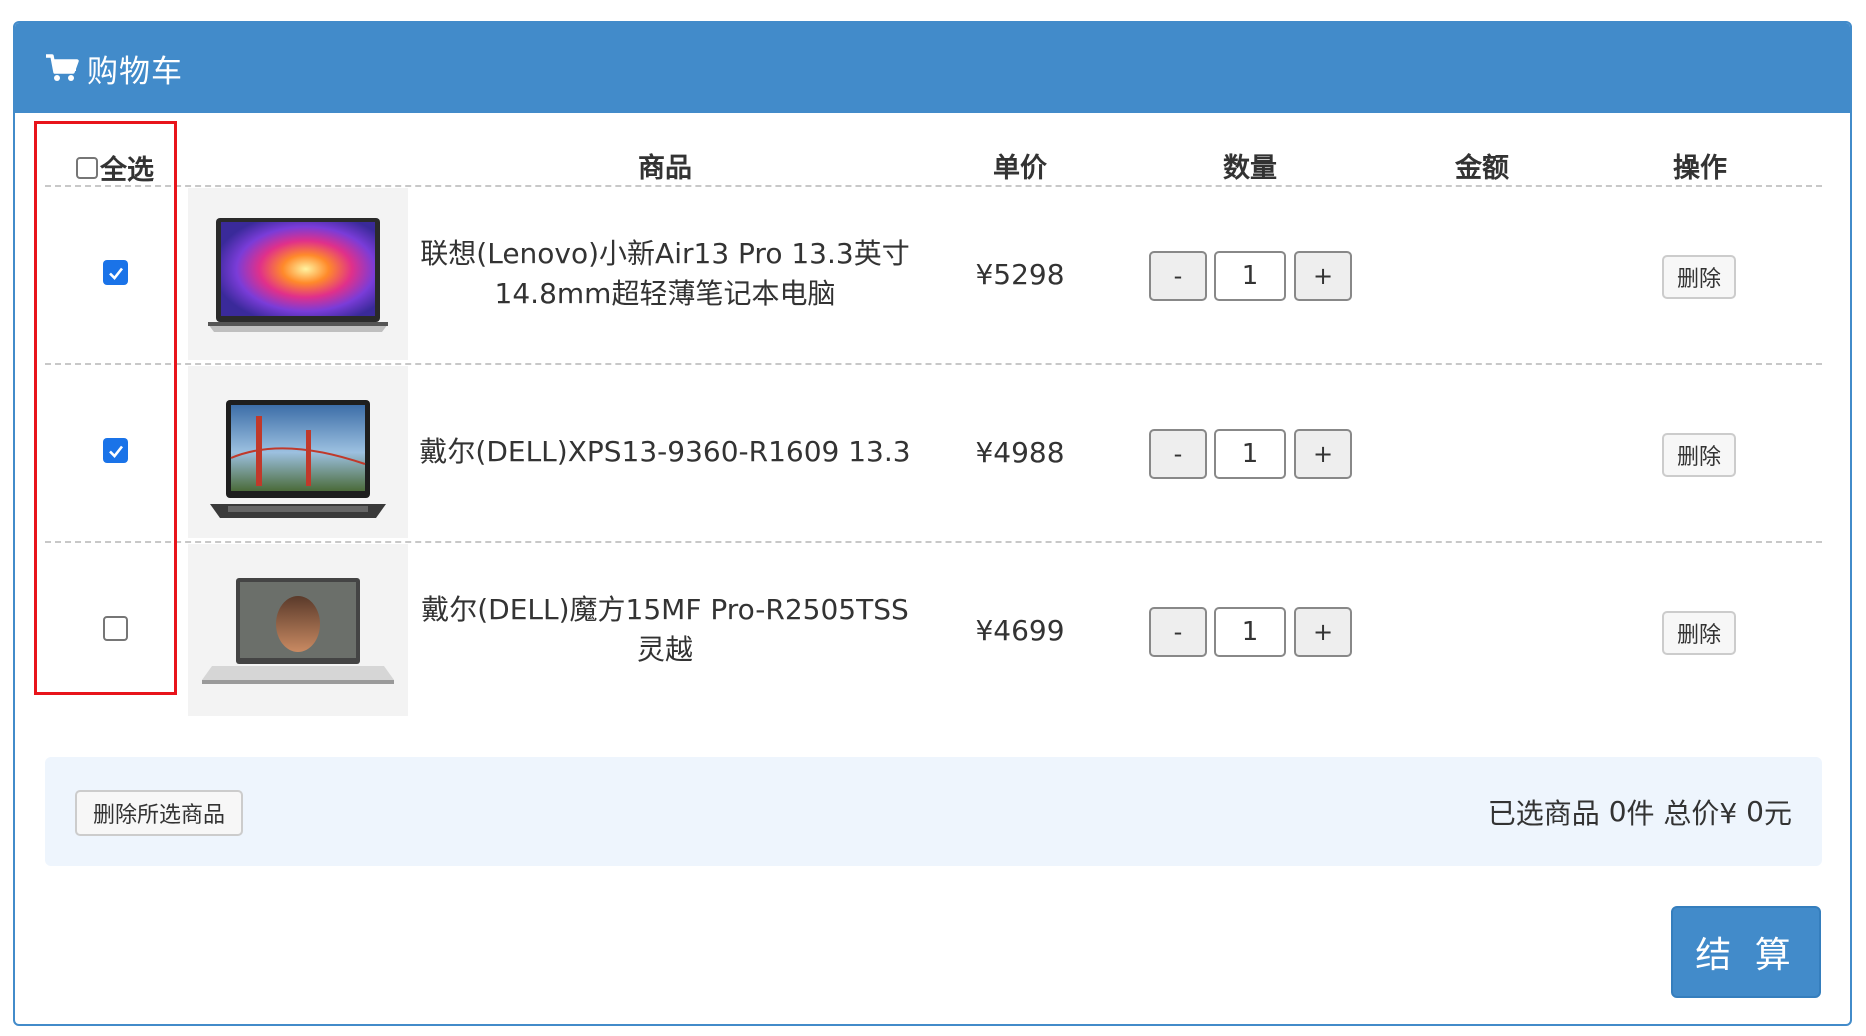 The image size is (1866, 1036). What do you see at coordinates (127, 170) in the screenshot?
I see `select-all-label: 全选` at bounding box center [127, 170].